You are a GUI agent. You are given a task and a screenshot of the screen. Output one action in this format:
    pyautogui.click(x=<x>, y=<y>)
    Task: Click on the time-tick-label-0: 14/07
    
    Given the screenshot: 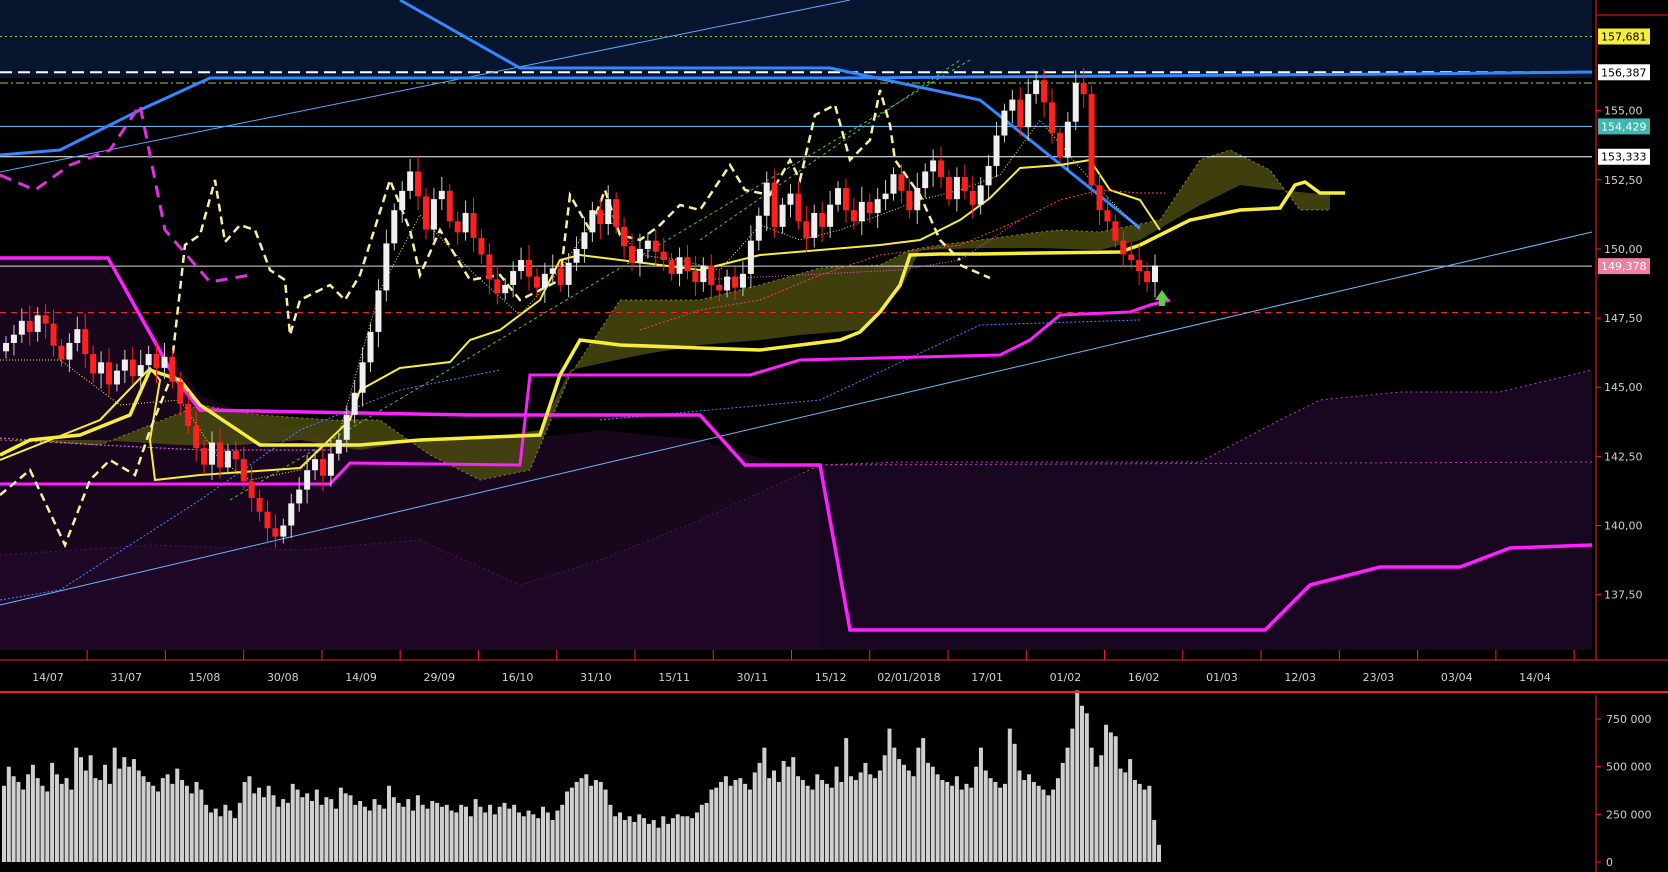 What is the action you would take?
    pyautogui.click(x=48, y=677)
    